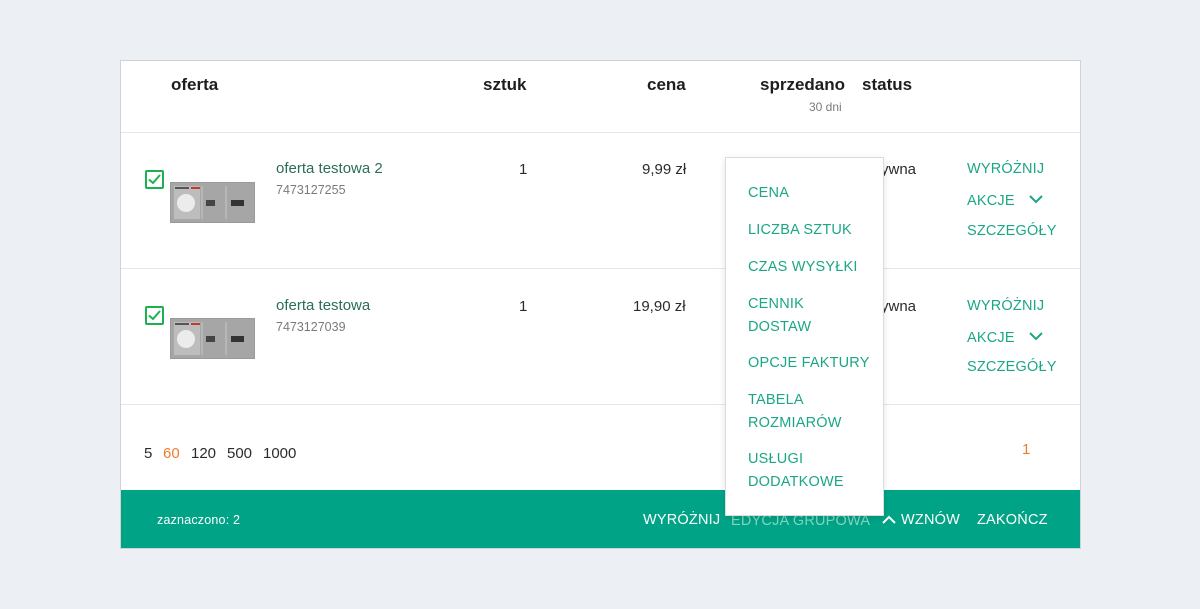 Image resolution: width=1200 pixels, height=609 pixels. What do you see at coordinates (825, 107) in the screenshot?
I see `header-sprzedano-period: 30 dni` at bounding box center [825, 107].